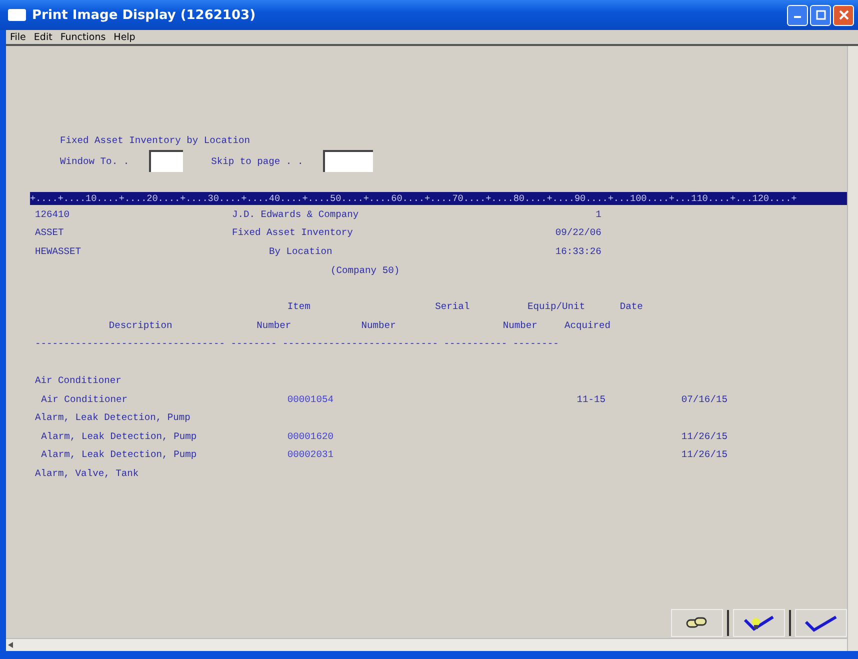 This screenshot has width=858, height=659. What do you see at coordinates (557, 306) in the screenshot?
I see `column-heading: Equip/Unit` at bounding box center [557, 306].